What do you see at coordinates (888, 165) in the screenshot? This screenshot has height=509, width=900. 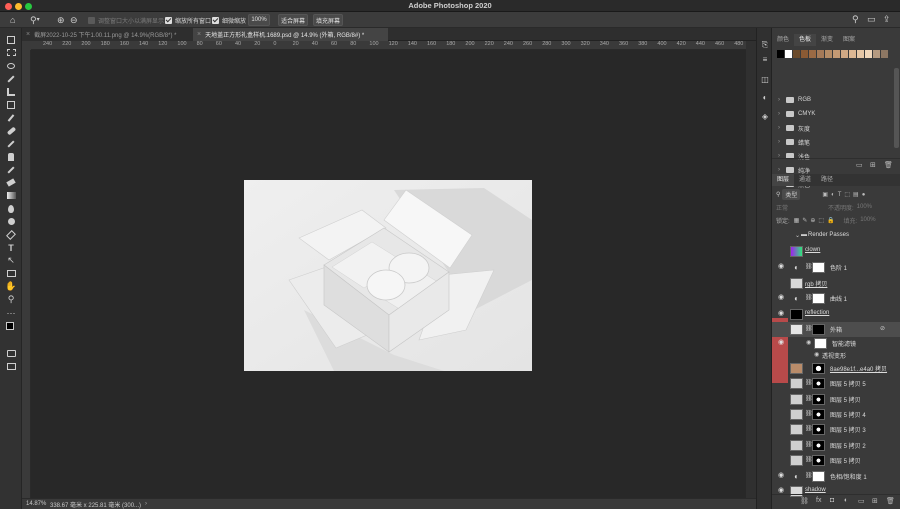 I see `delete-swatch-icon: 🗑` at bounding box center [888, 165].